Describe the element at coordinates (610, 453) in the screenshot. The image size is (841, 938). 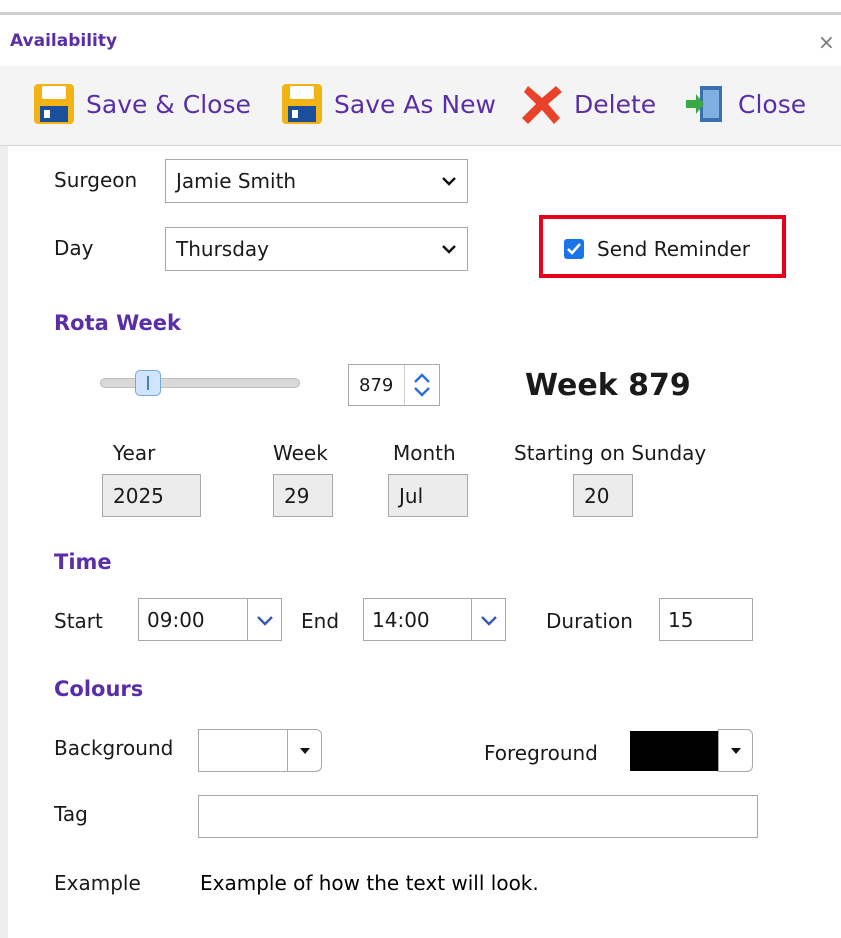
I see `starting-on-sunday-label: Starting on Sunday` at that location.